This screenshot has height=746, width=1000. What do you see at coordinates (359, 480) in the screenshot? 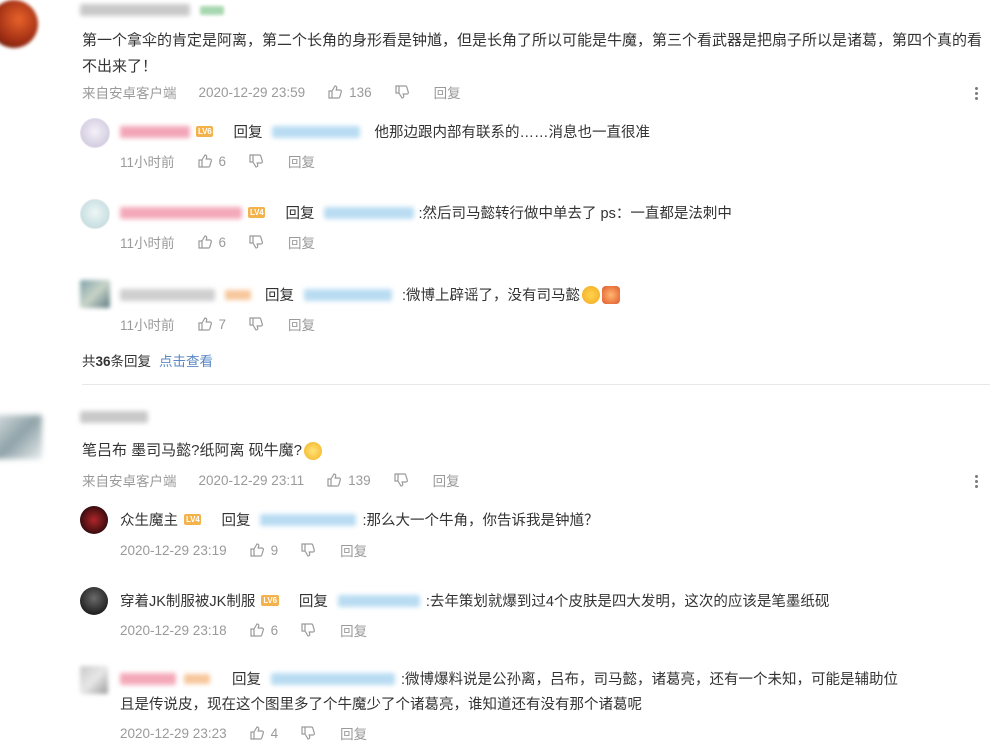
I see `like-count: 139` at bounding box center [359, 480].